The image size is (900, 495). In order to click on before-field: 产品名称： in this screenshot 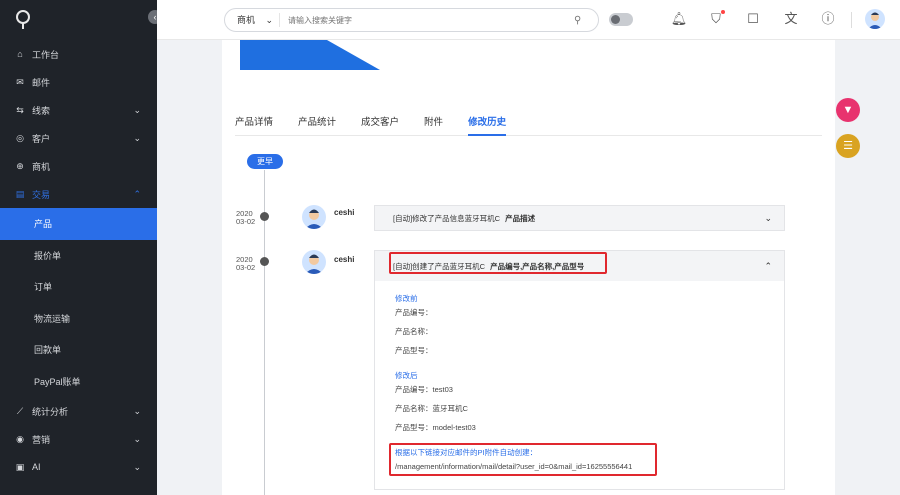, I will do `click(414, 331)`.